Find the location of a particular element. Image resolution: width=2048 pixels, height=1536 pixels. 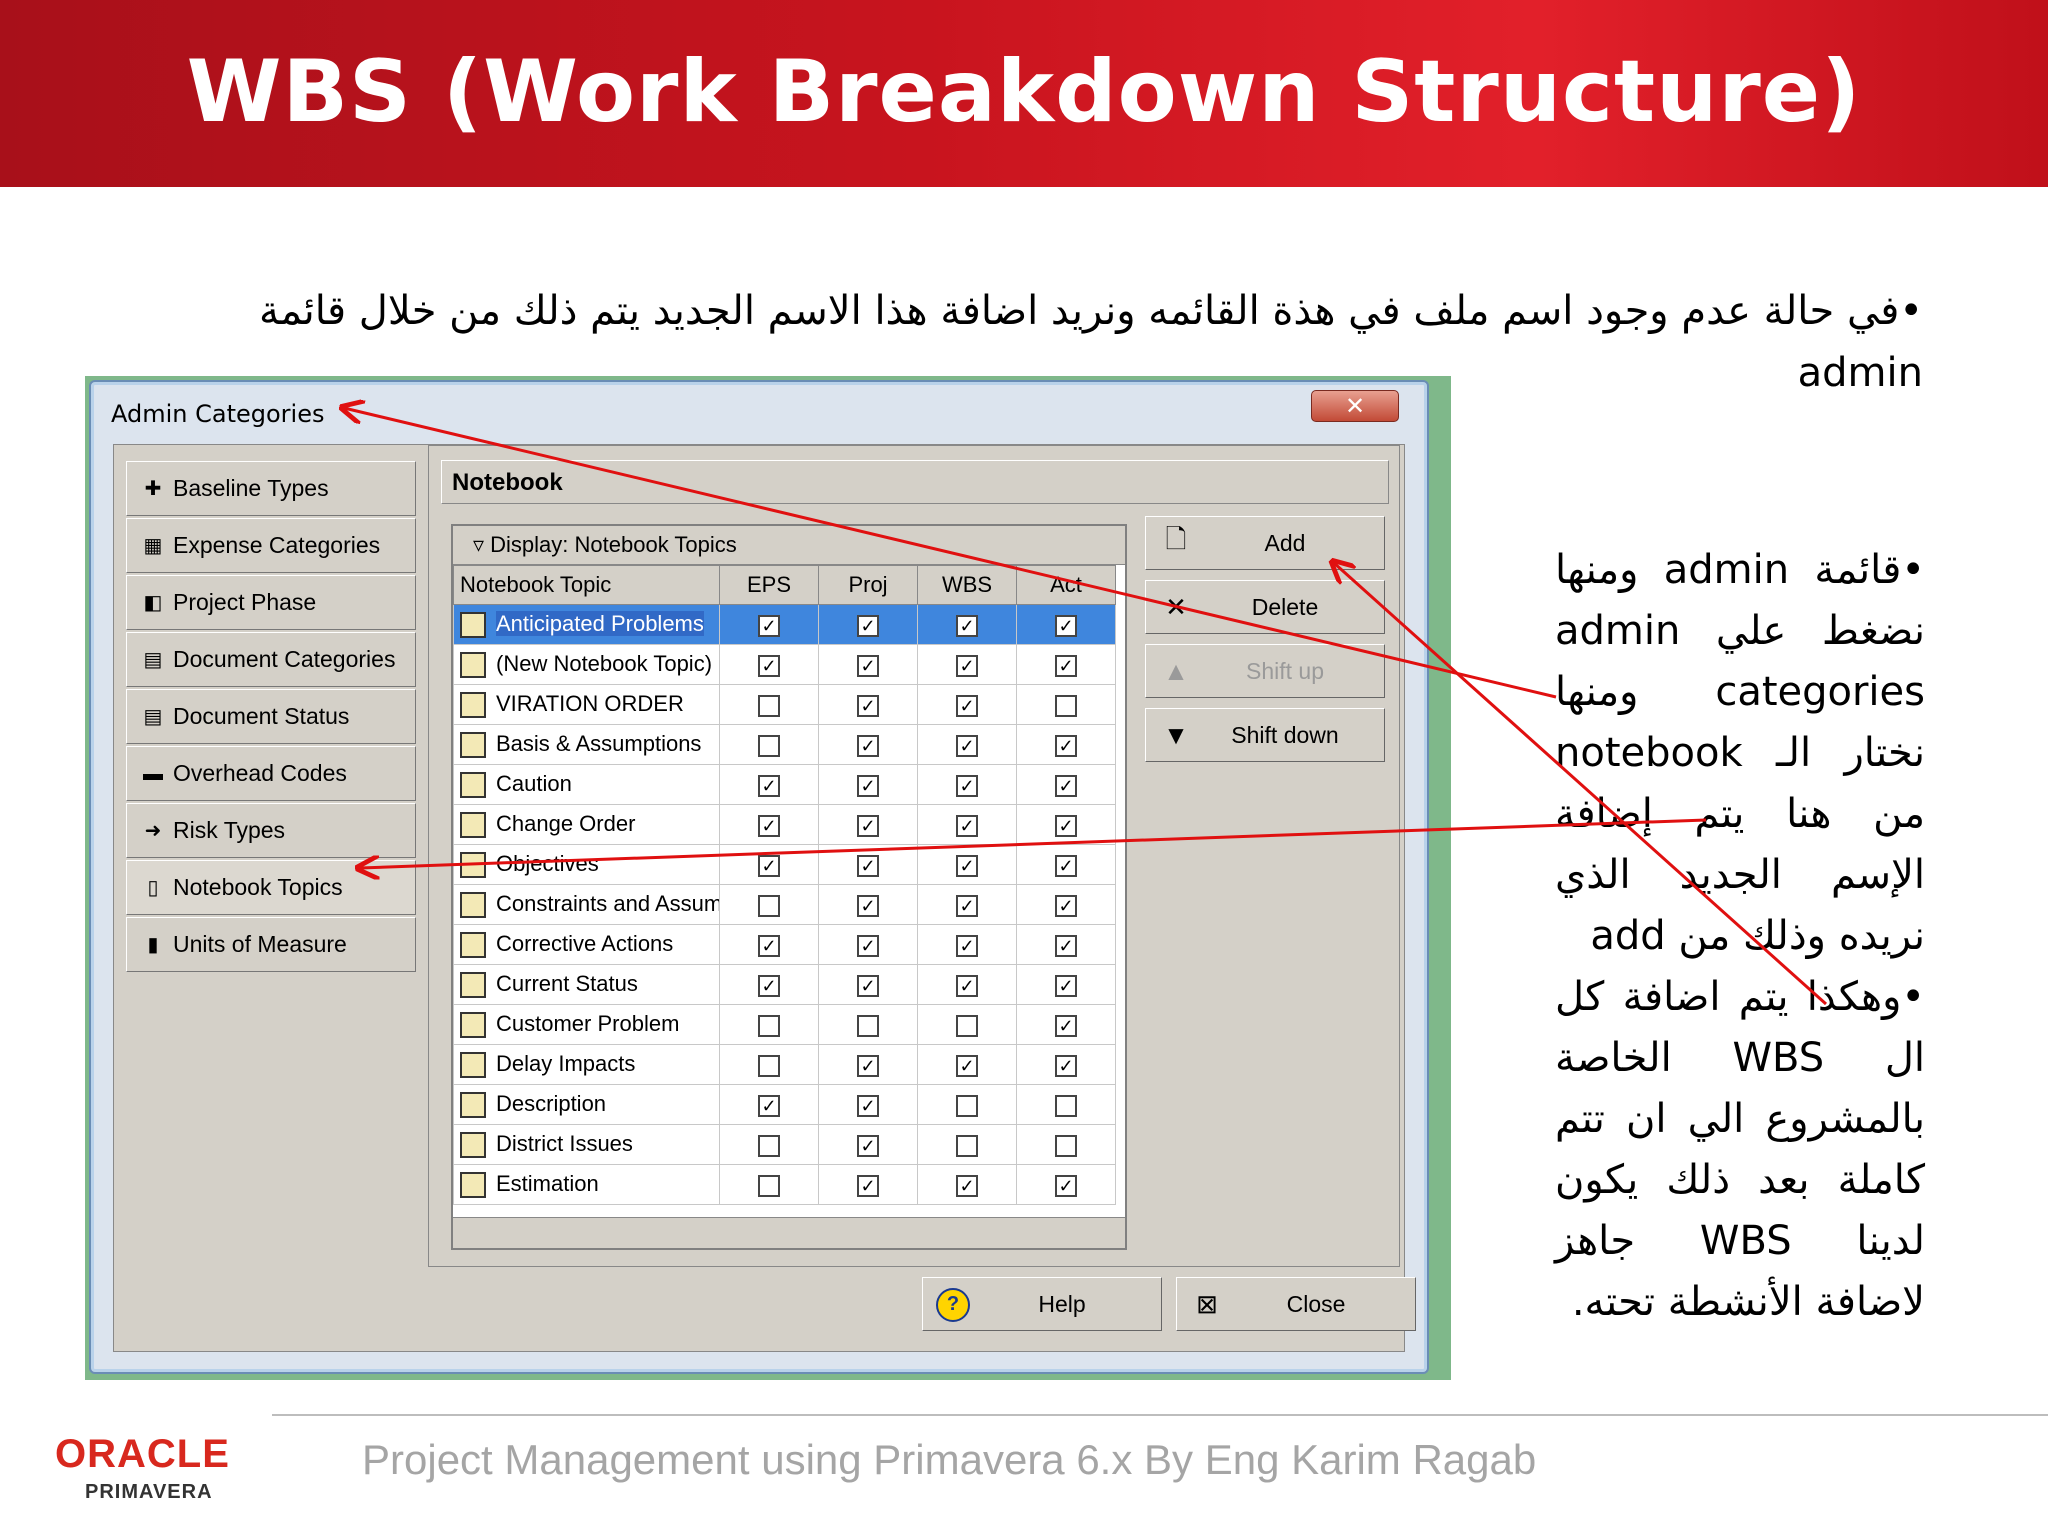

topic-cell: Current Status is located at coordinates (586, 984).